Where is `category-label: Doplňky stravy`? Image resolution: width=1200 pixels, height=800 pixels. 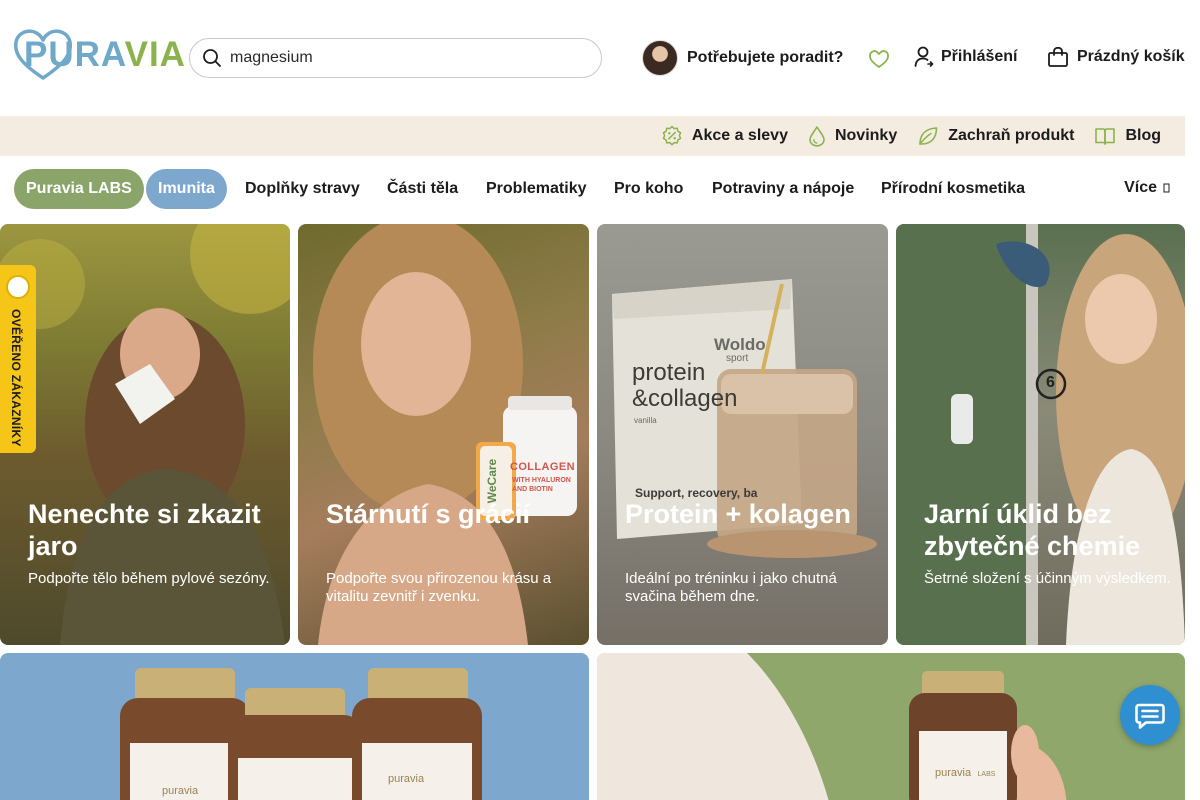 category-label: Doplňky stravy is located at coordinates (302, 188).